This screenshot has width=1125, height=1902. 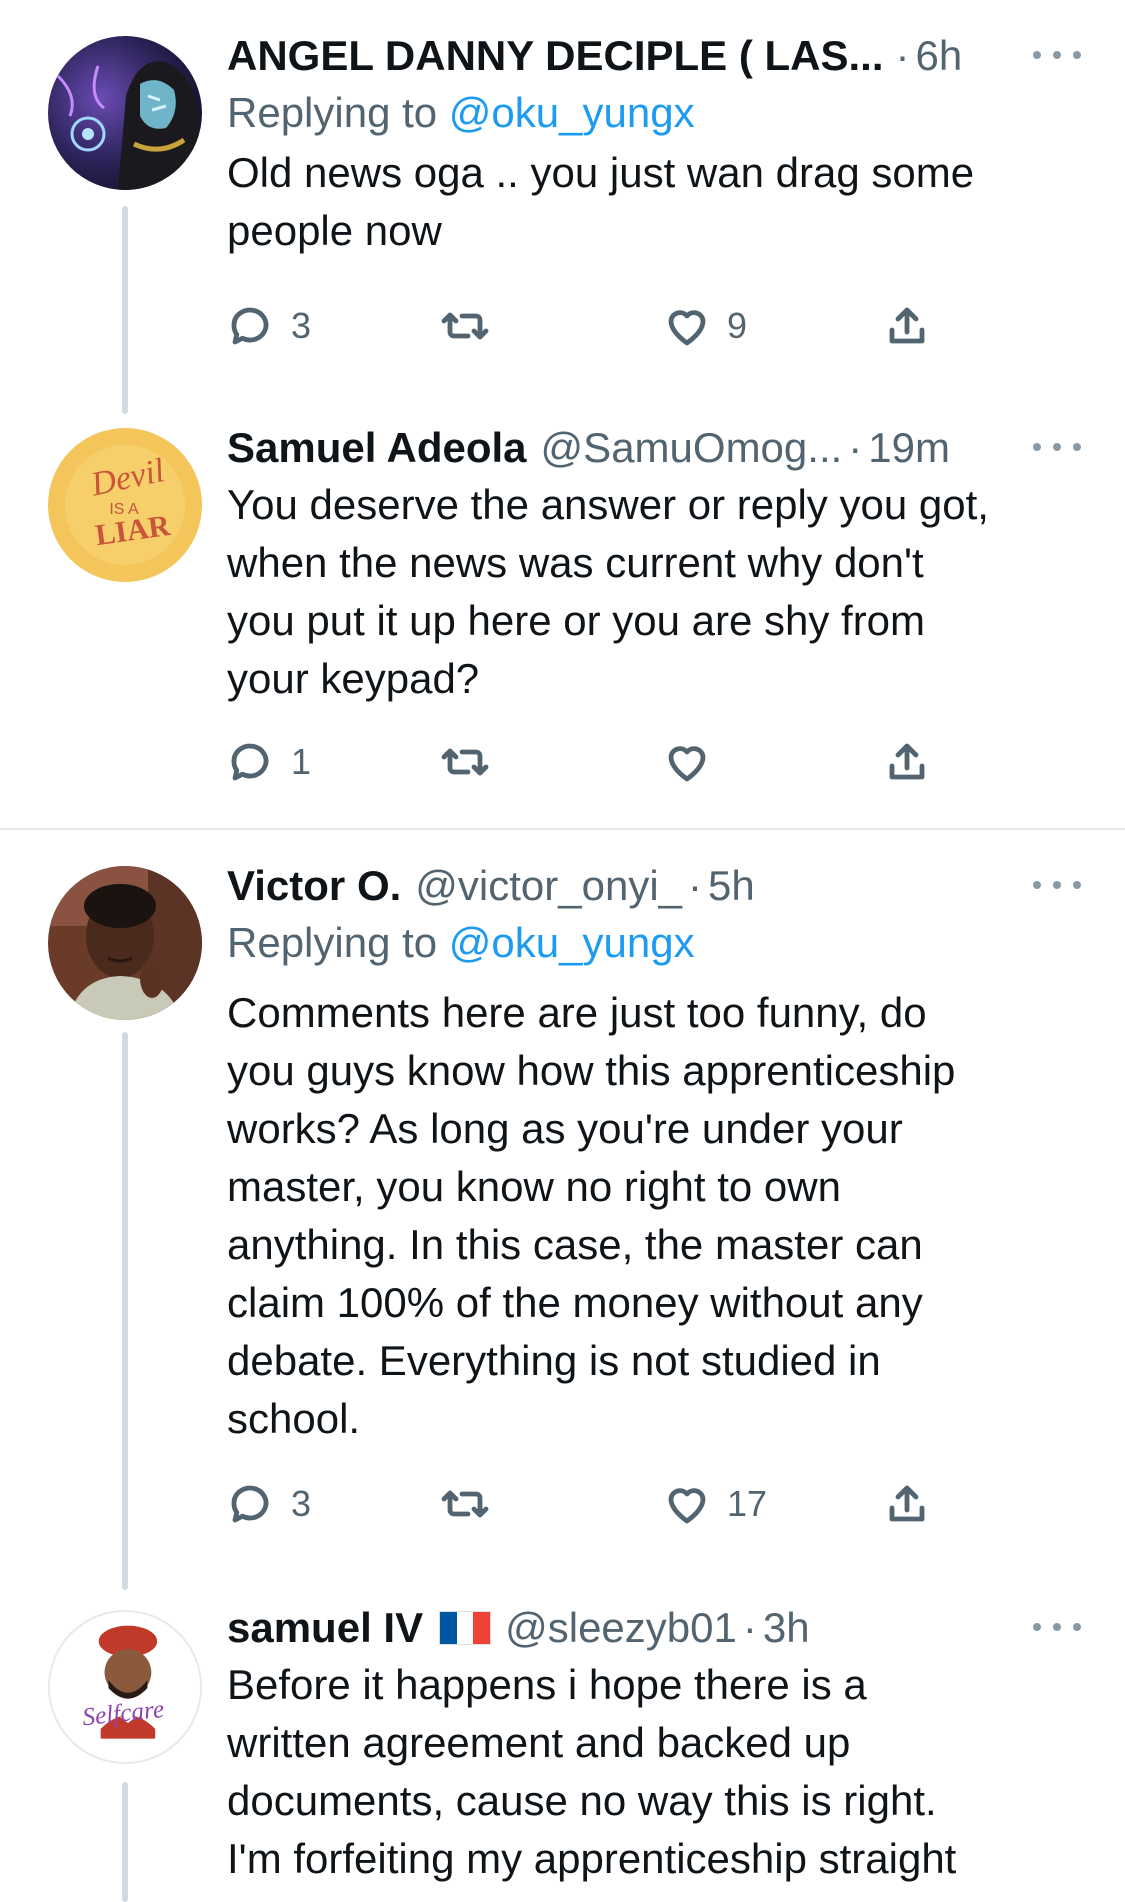 What do you see at coordinates (125, 505) in the screenshot?
I see `avatar: Devil IS A LIAR` at bounding box center [125, 505].